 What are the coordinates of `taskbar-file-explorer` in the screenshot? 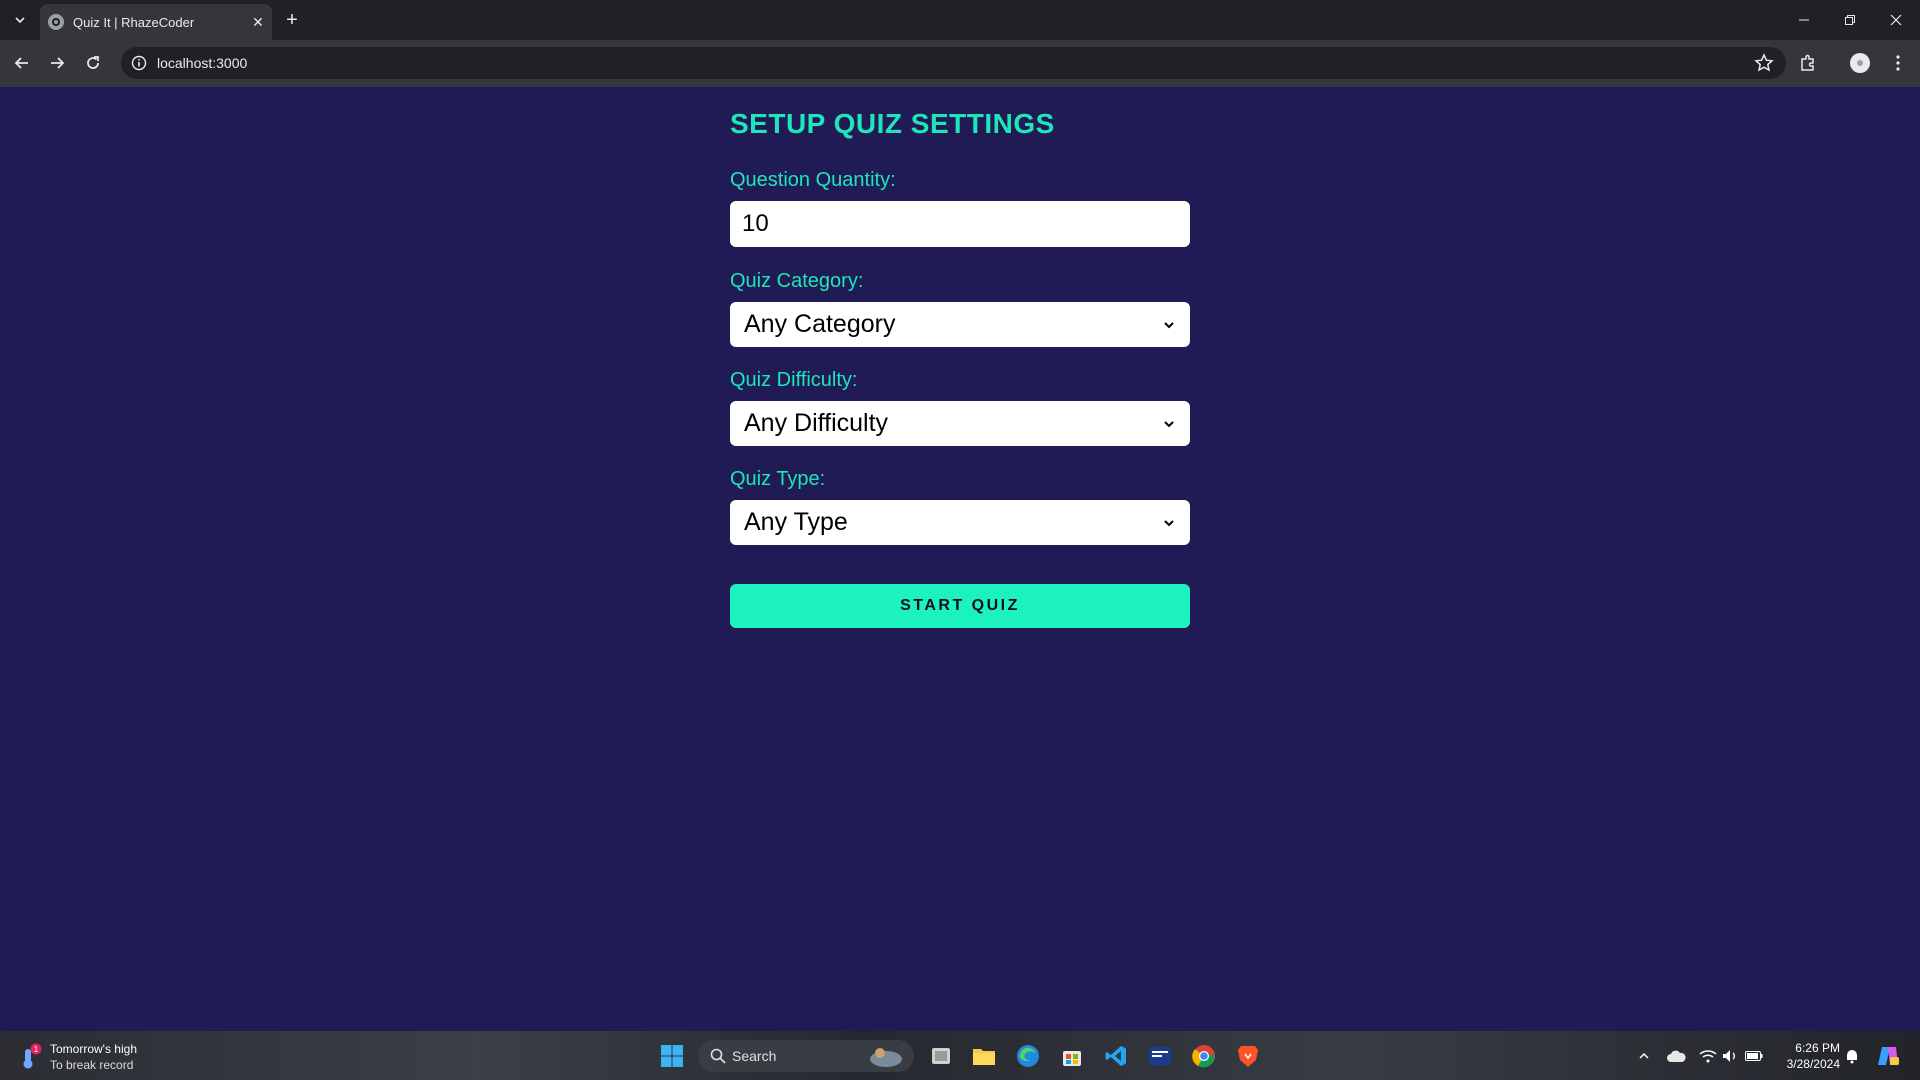 It's located at (984, 1056).